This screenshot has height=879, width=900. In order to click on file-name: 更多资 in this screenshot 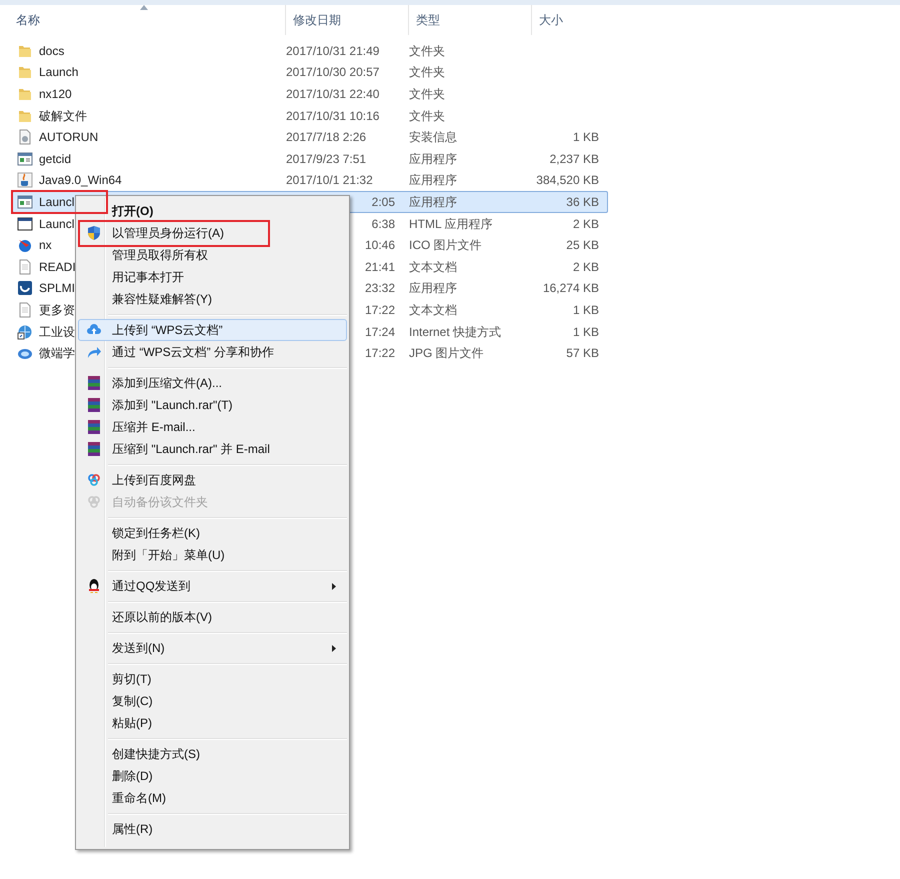, I will do `click(57, 310)`.